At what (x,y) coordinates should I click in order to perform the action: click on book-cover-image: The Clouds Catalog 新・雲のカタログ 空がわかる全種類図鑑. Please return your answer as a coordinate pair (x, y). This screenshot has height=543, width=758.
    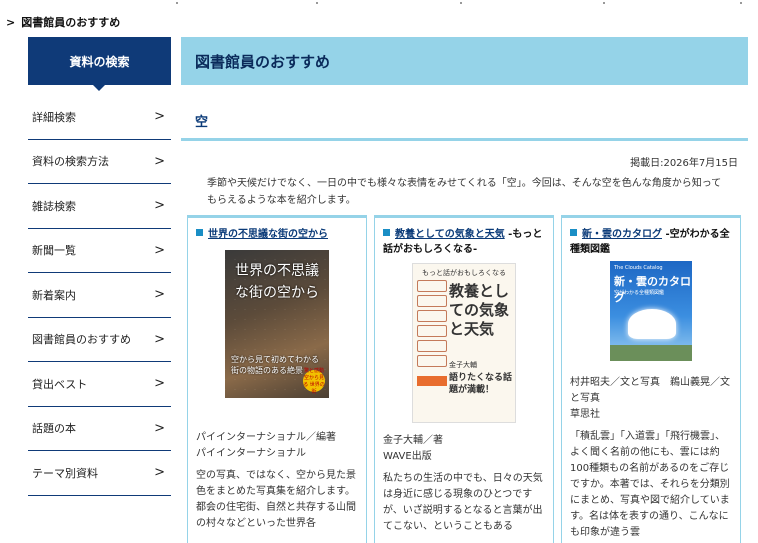
    Looking at the image, I should click on (651, 311).